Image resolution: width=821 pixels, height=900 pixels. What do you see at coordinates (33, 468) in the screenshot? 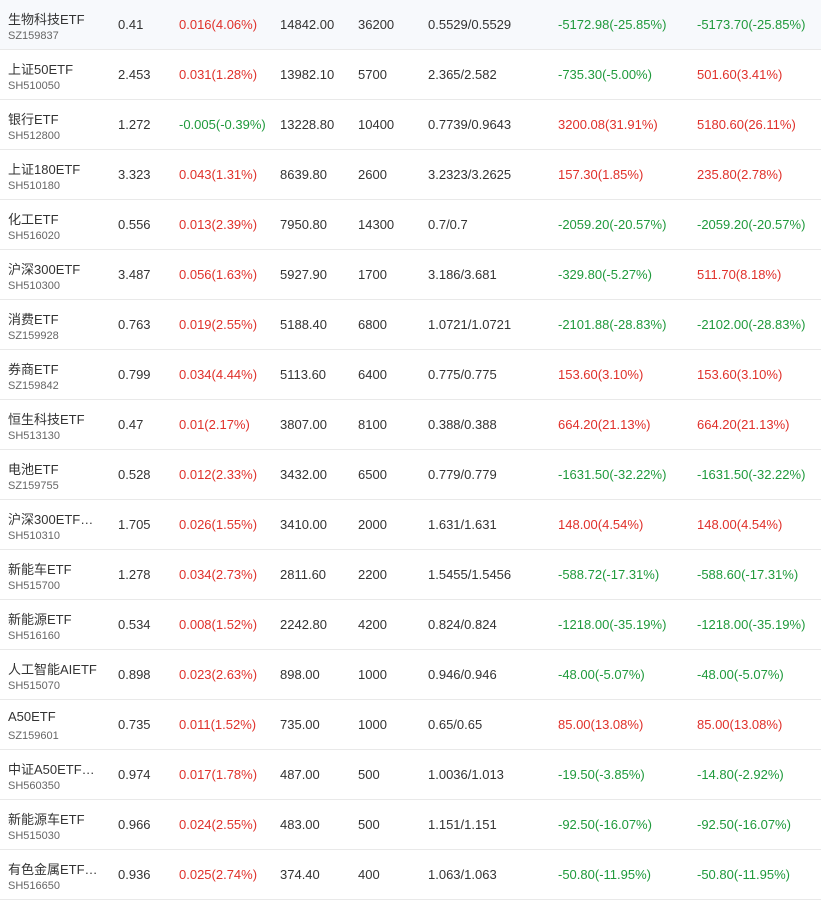
I see `etf-name: 电池ETF` at bounding box center [33, 468].